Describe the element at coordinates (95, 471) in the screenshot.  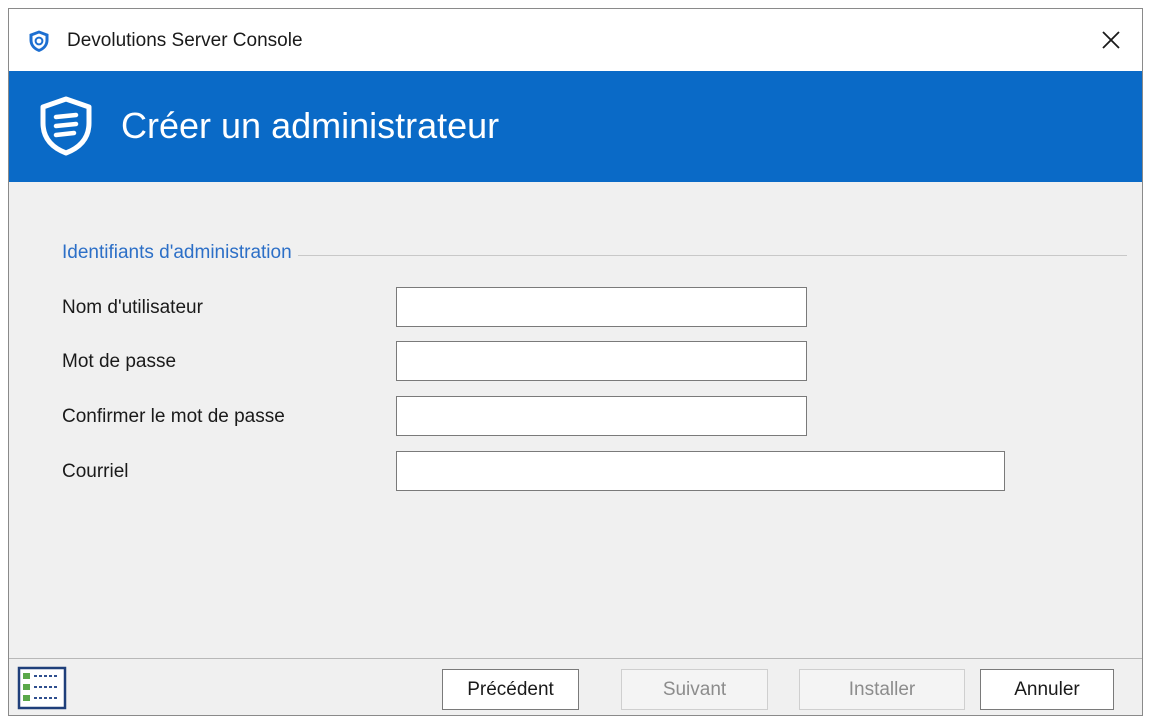
I see `email-label: Courriel` at that location.